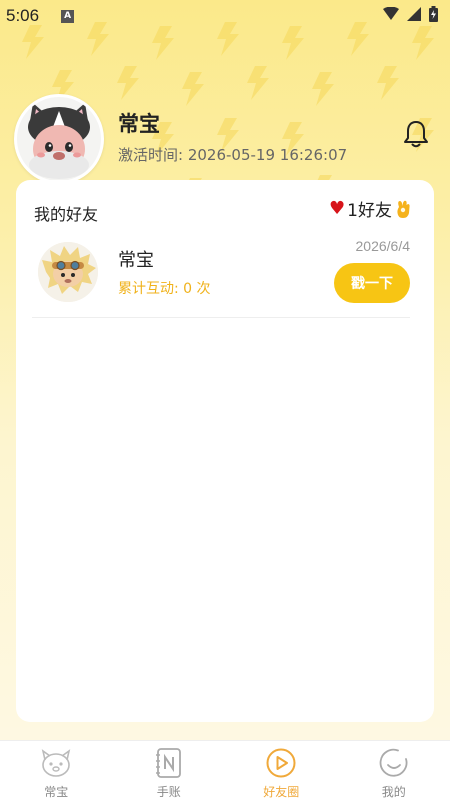 The image size is (450, 800). I want to click on bell-icon, so click(416, 134).